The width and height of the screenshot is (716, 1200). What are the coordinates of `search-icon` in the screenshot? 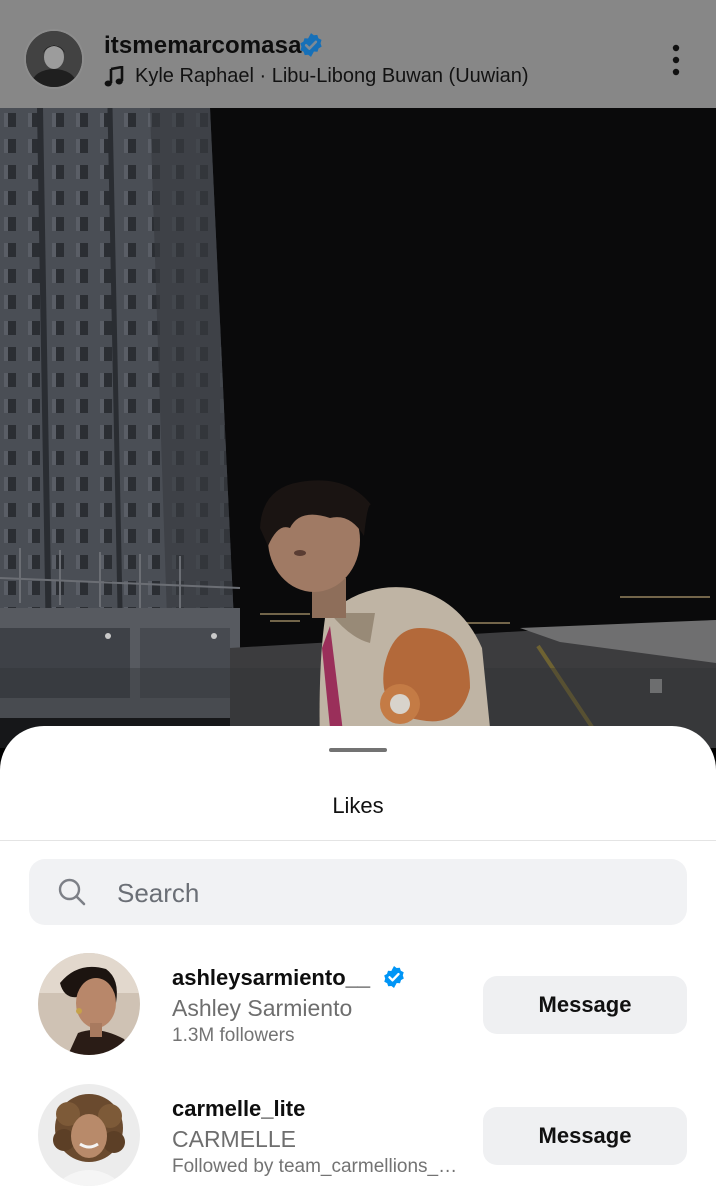 It's located at (72, 892).